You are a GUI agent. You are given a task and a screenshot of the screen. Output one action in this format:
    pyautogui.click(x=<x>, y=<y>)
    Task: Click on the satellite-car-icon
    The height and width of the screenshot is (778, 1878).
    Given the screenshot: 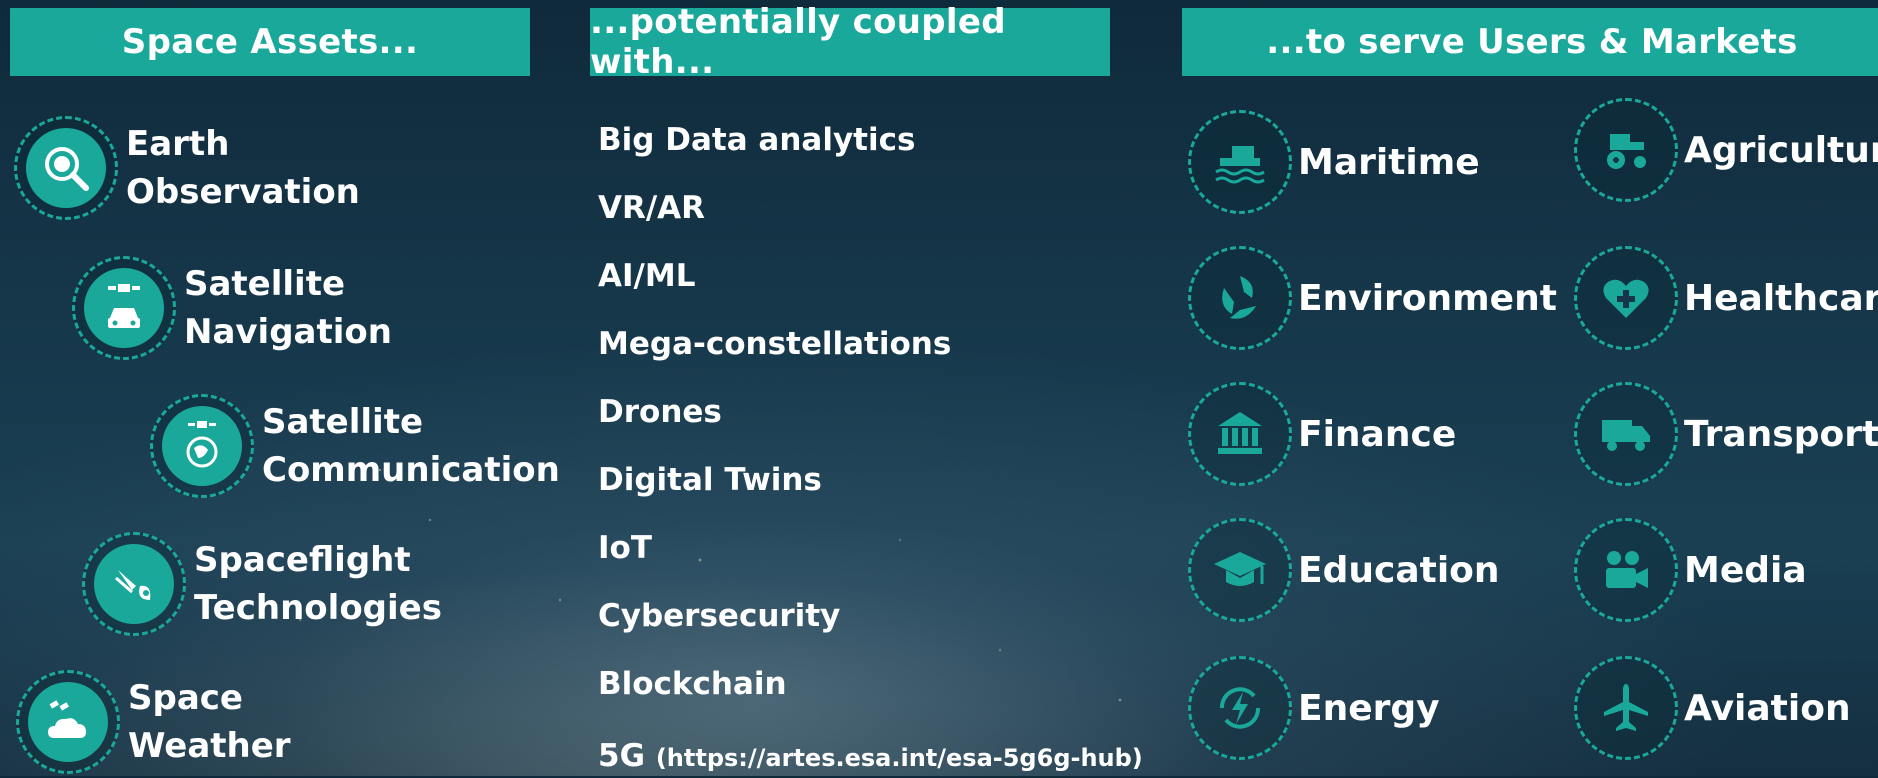 What is the action you would take?
    pyautogui.click(x=124, y=308)
    